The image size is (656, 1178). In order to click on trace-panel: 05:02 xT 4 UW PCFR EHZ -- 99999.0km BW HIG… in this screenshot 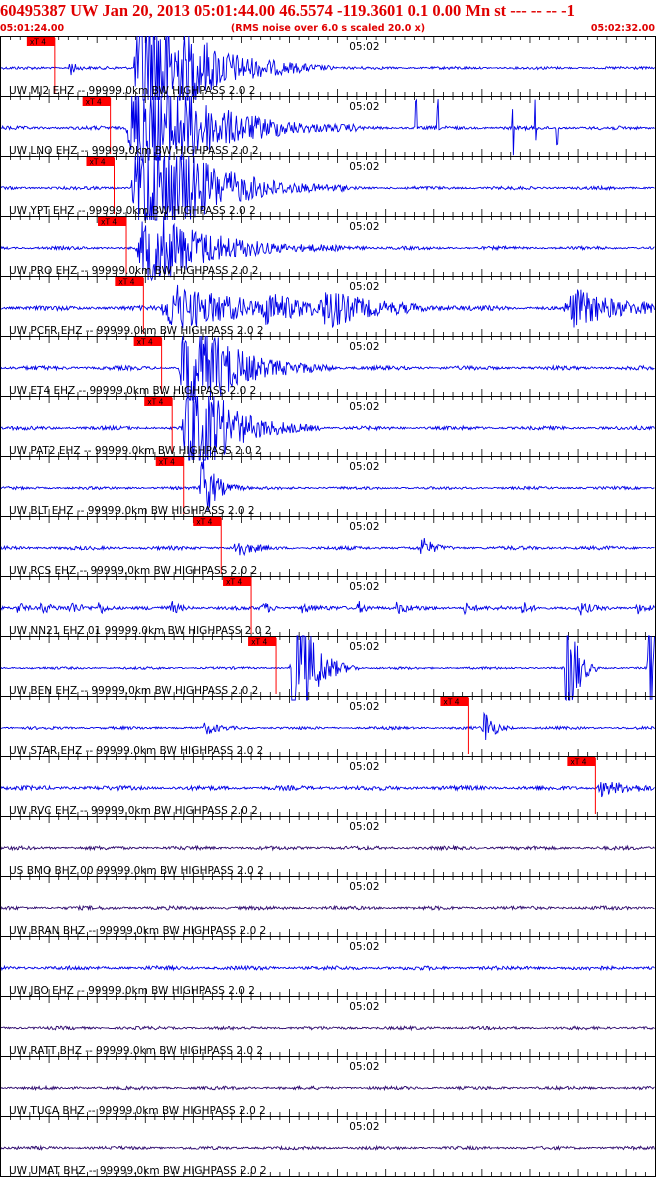, I will do `click(328, 306)`.